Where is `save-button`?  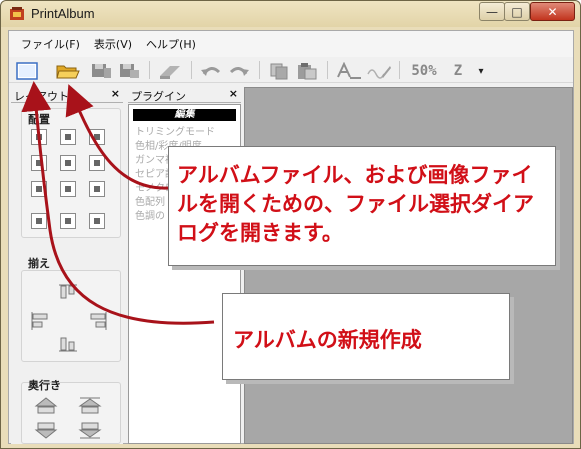 save-button is located at coordinates (101, 71).